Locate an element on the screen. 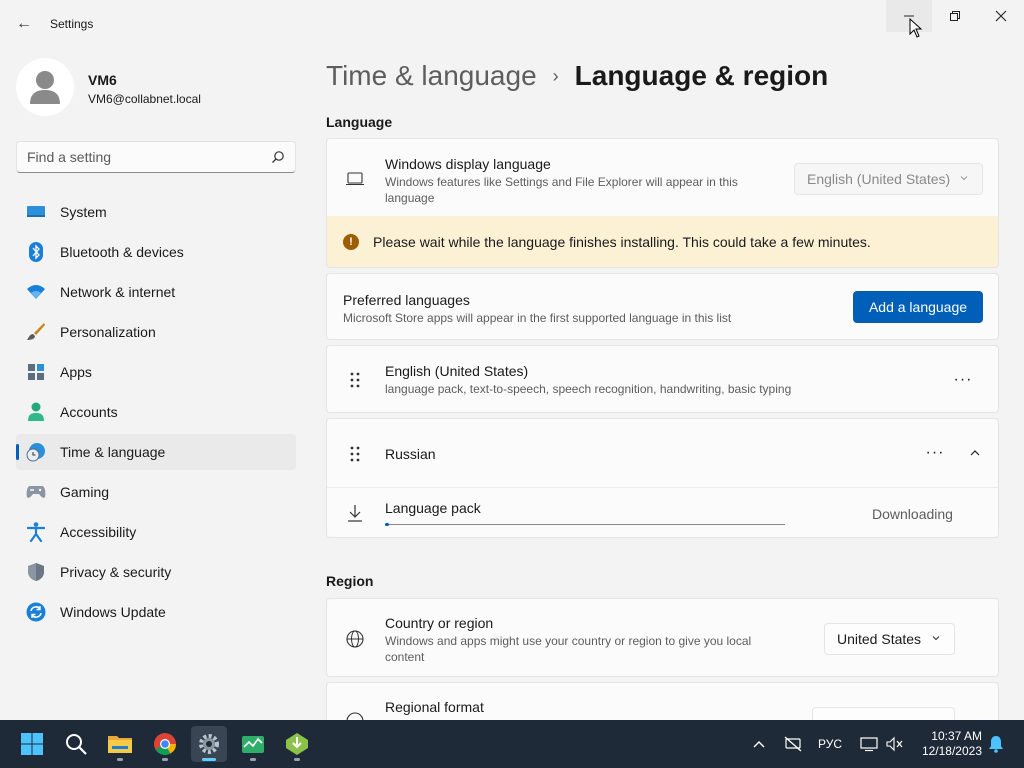  download-icon is located at coordinates (355, 513).